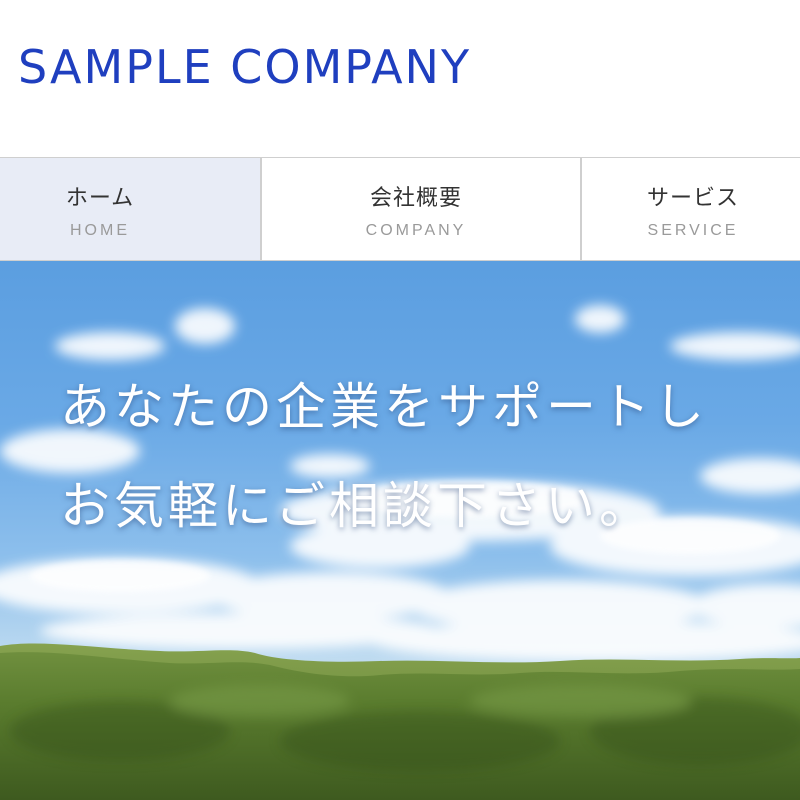  I want to click on nav-item-label-en: SERVICE, so click(693, 230).